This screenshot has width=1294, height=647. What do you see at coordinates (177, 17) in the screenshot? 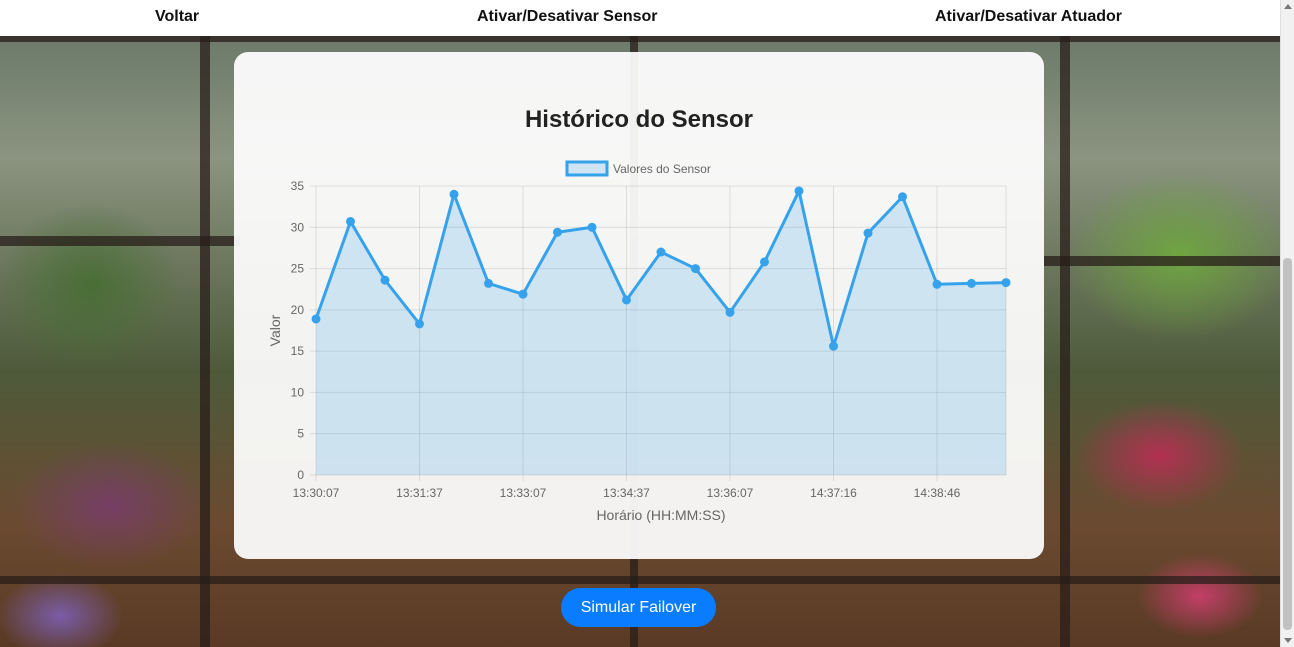
I see `back-link: Voltar` at bounding box center [177, 17].